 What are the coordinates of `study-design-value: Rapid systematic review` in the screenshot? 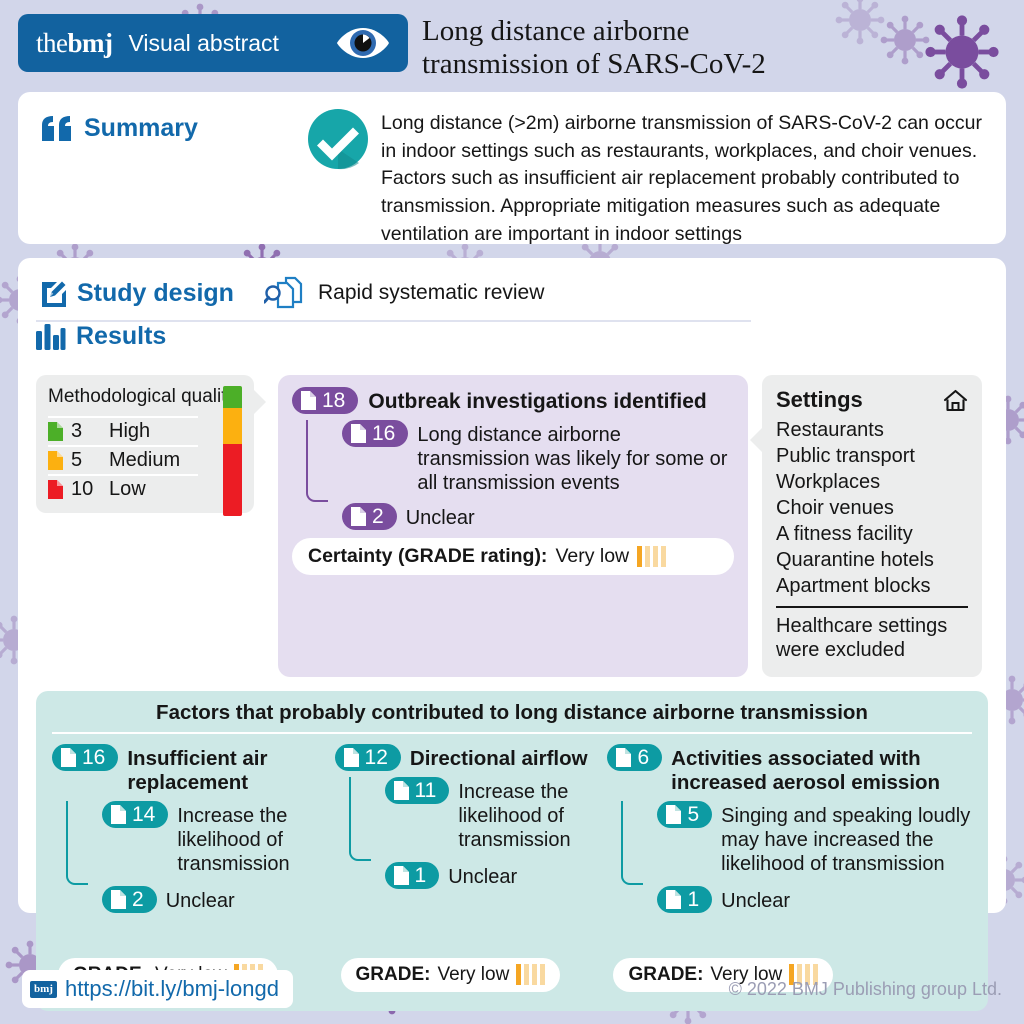 It's located at (431, 292).